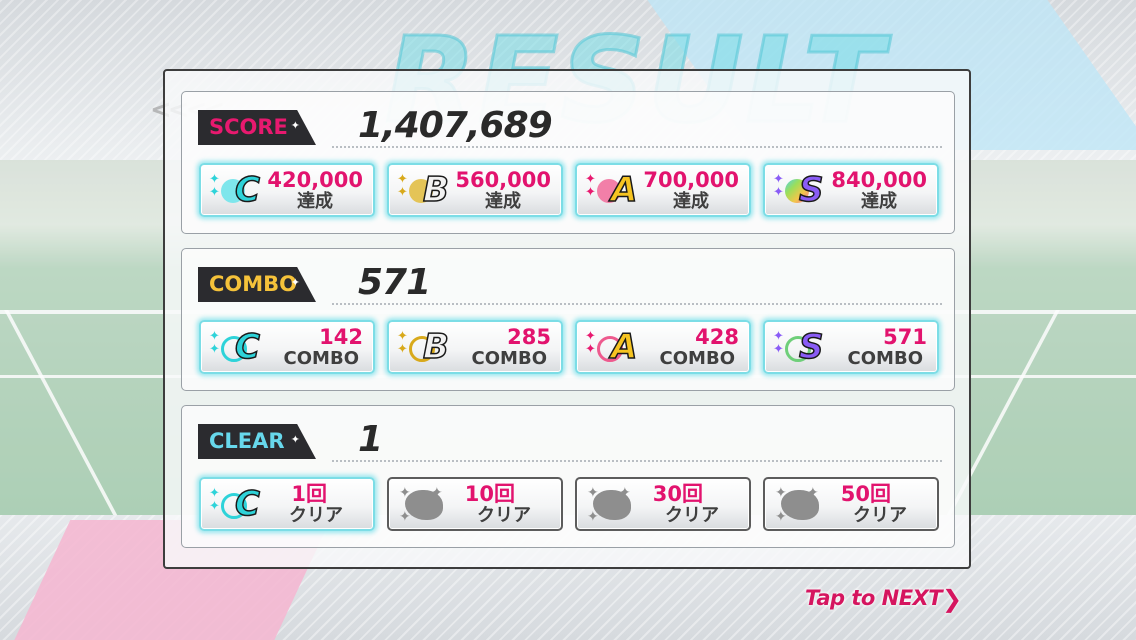 The height and width of the screenshot is (640, 1136). Describe the element at coordinates (257, 127) in the screenshot. I see `score-label: SCORE ✦` at that location.